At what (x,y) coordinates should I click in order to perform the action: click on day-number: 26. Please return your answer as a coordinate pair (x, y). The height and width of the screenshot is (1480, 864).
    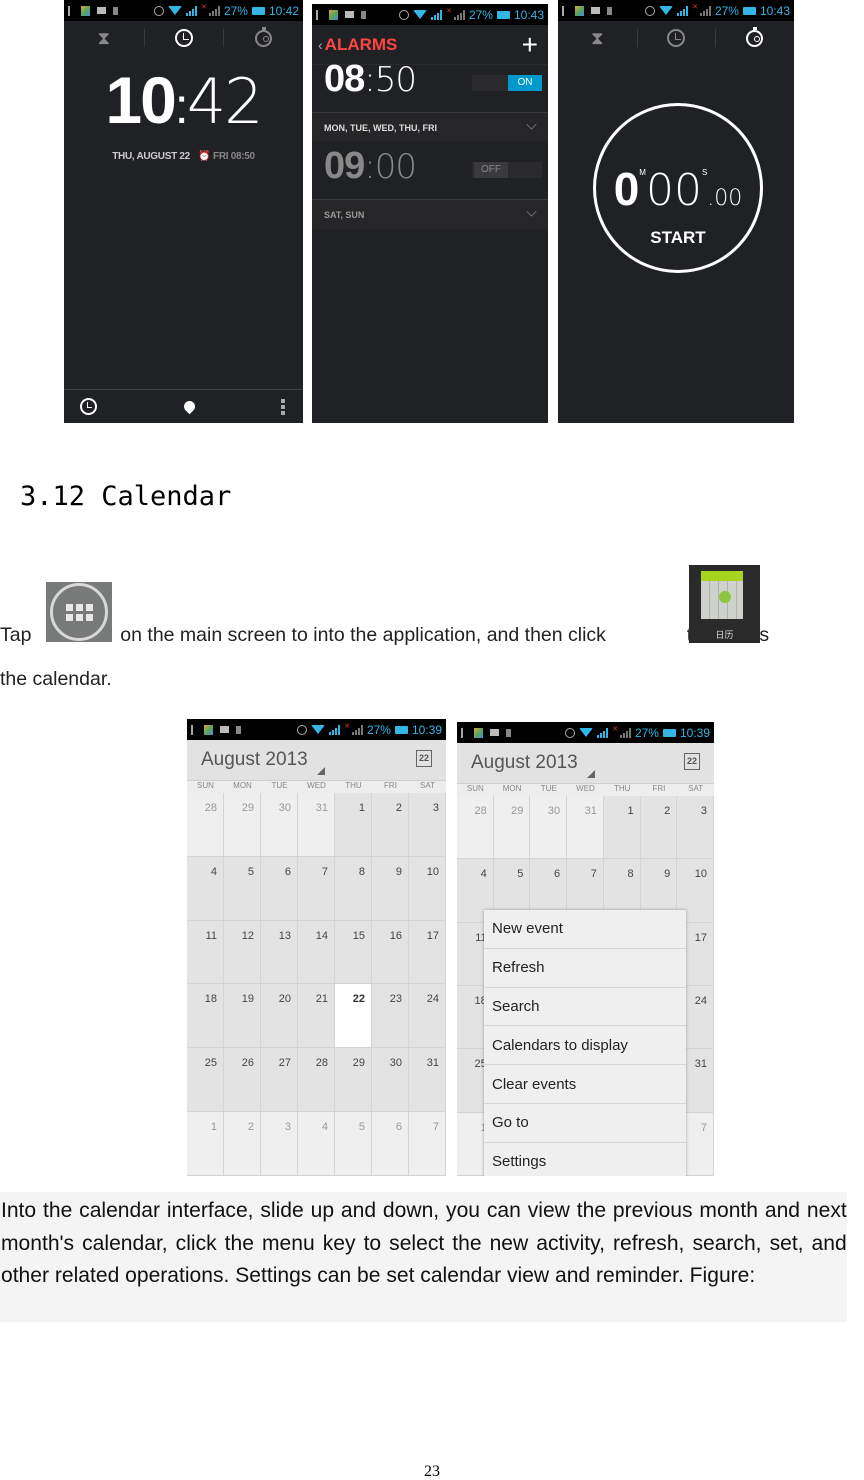
    Looking at the image, I should click on (247, 1063).